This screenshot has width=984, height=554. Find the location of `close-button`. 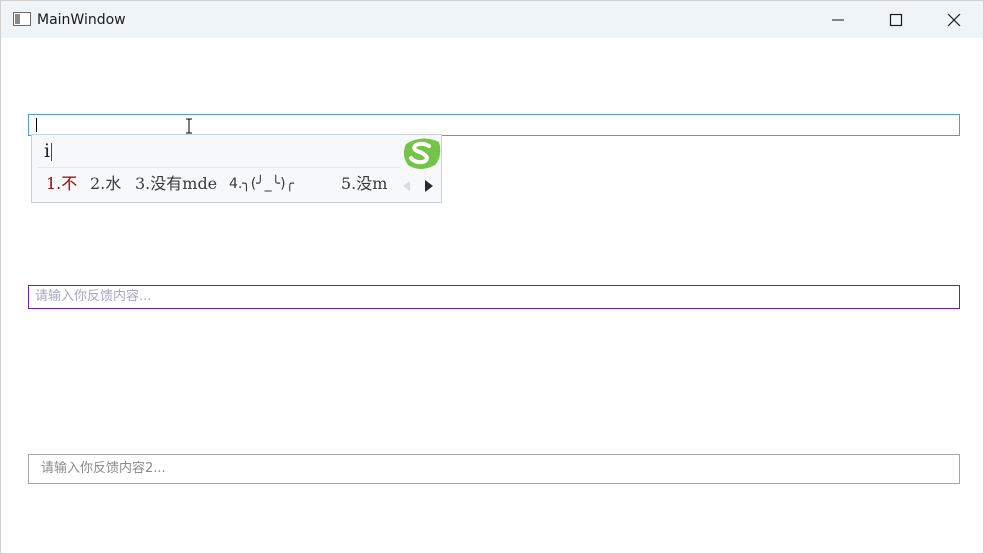

close-button is located at coordinates (954, 19).